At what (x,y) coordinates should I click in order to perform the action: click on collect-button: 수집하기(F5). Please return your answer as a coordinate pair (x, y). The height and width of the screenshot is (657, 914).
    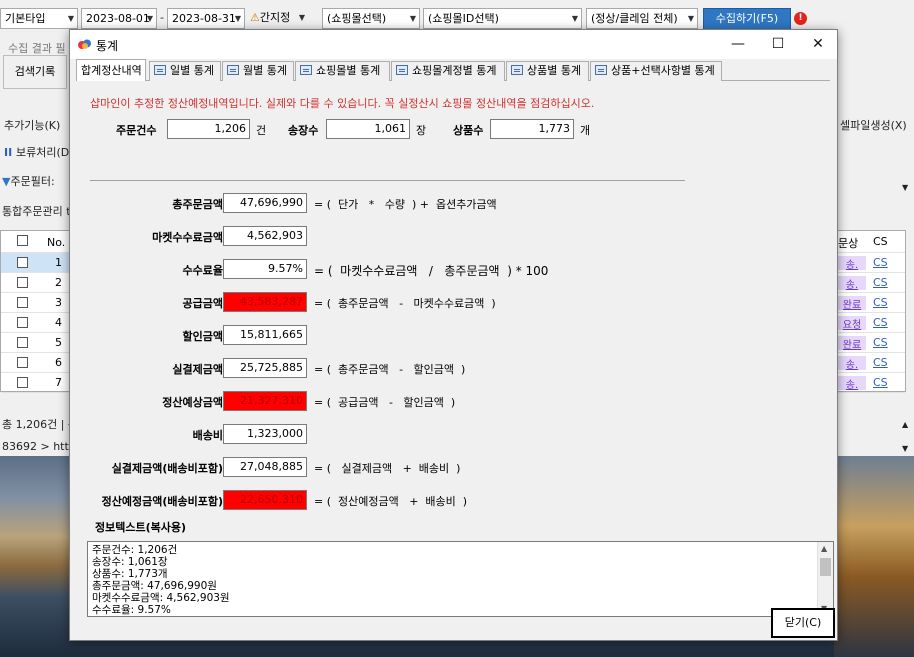
    Looking at the image, I should click on (747, 19).